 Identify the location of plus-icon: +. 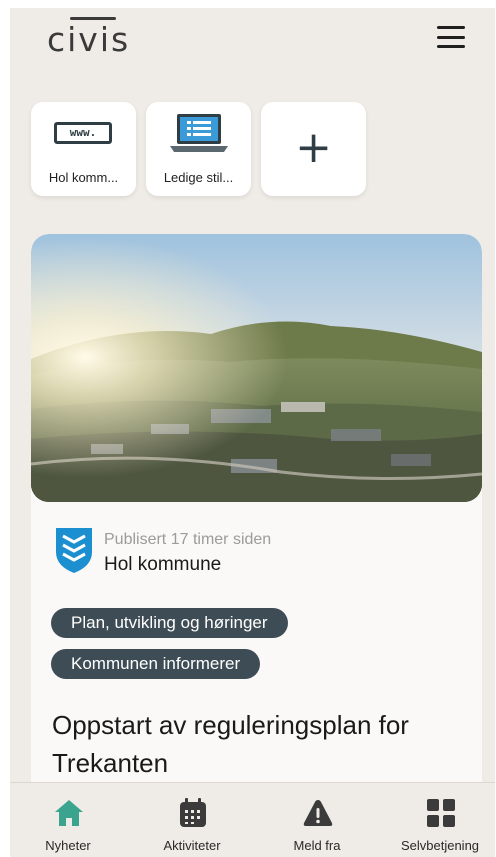
(313, 147).